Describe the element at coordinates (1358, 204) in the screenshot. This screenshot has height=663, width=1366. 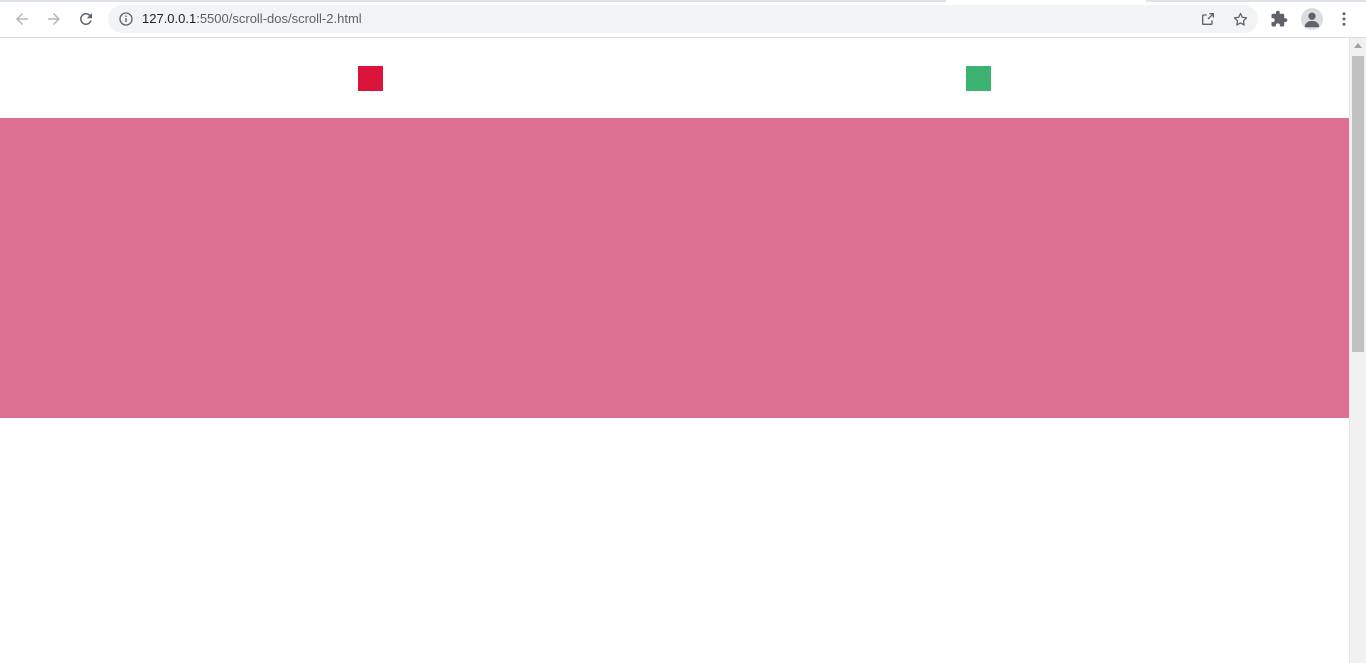
I see `scrollbar-thumb` at that location.